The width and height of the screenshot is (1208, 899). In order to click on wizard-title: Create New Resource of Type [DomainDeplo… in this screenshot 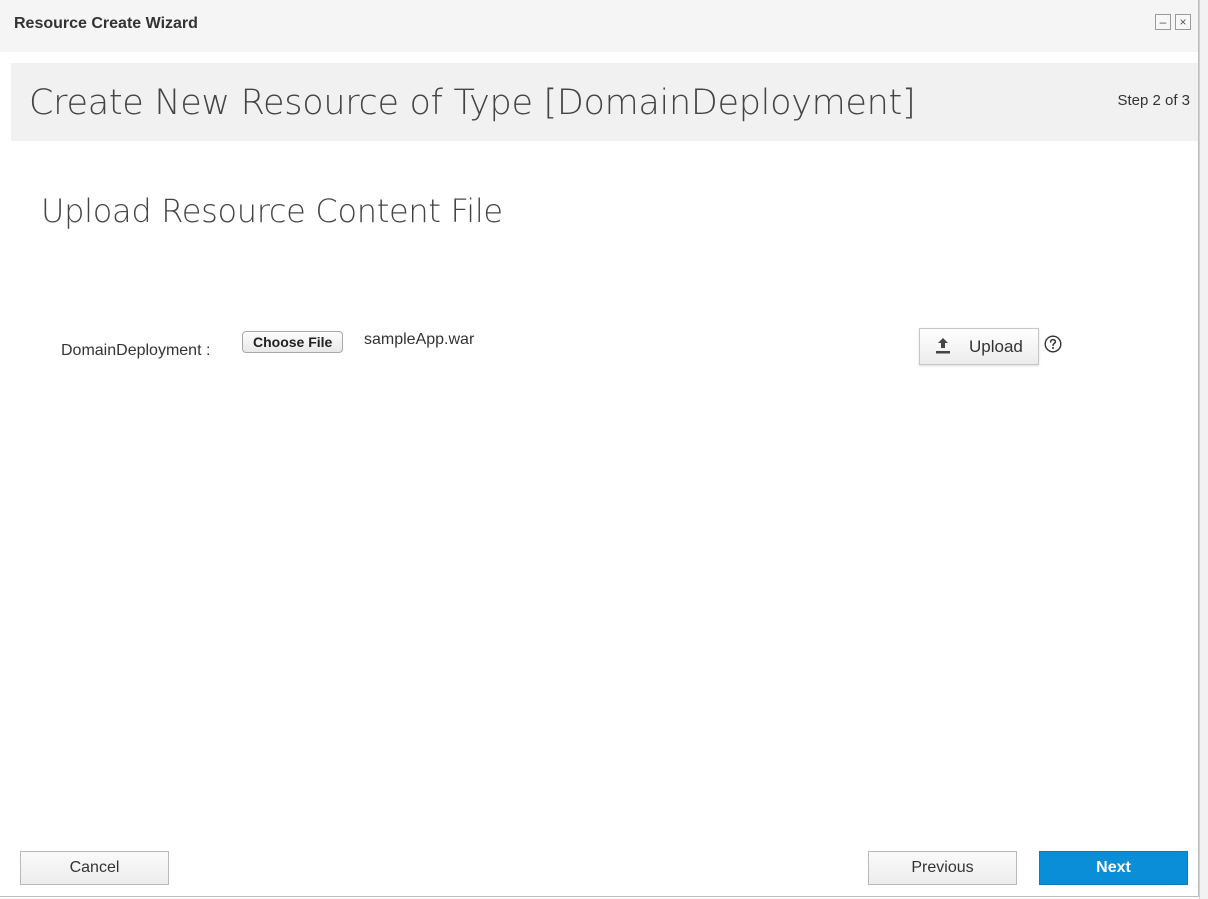, I will do `click(472, 103)`.